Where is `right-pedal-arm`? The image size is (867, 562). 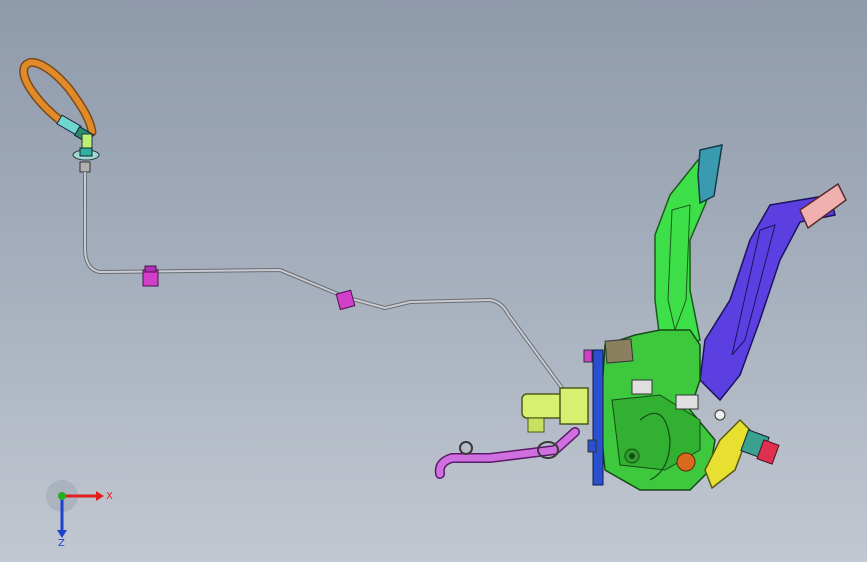 right-pedal-arm is located at coordinates (773, 292).